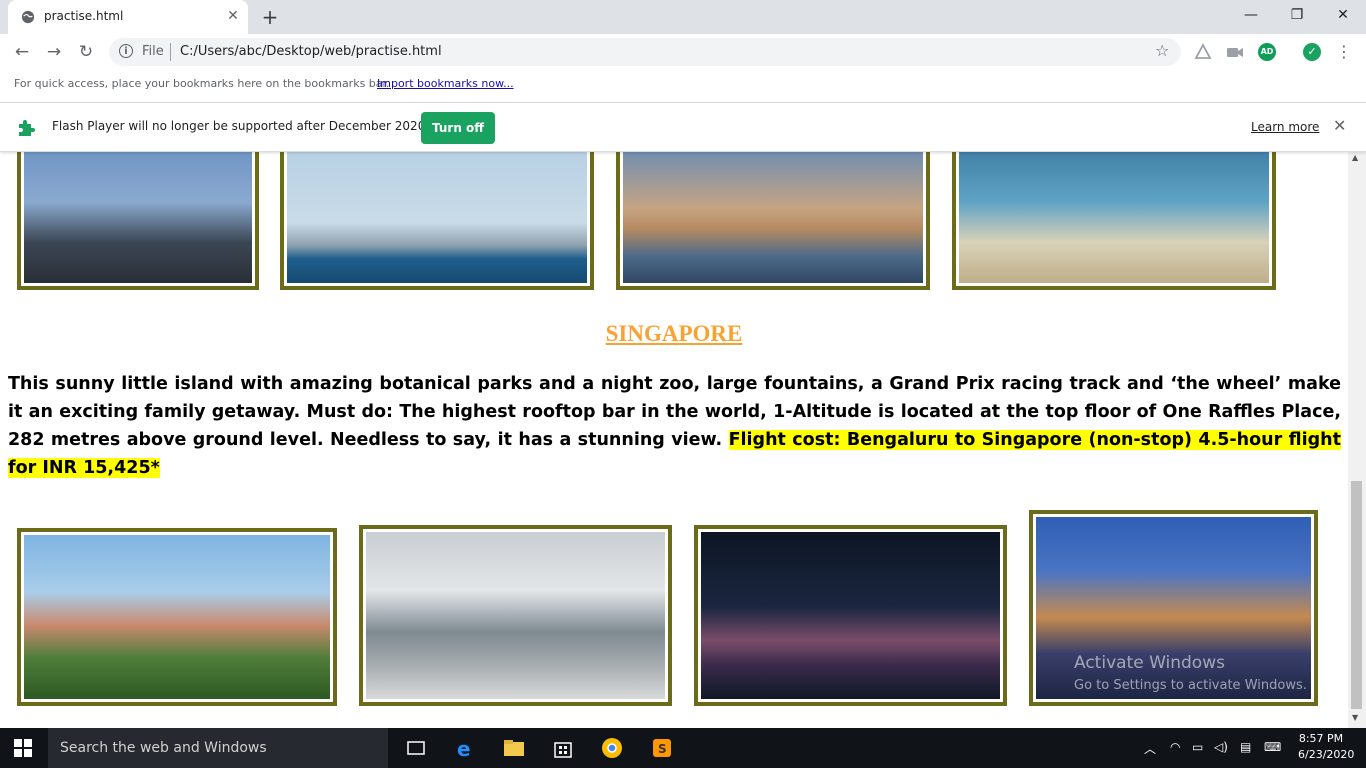  Describe the element at coordinates (458, 128) in the screenshot. I see `turn-off-button: Turn off` at that location.